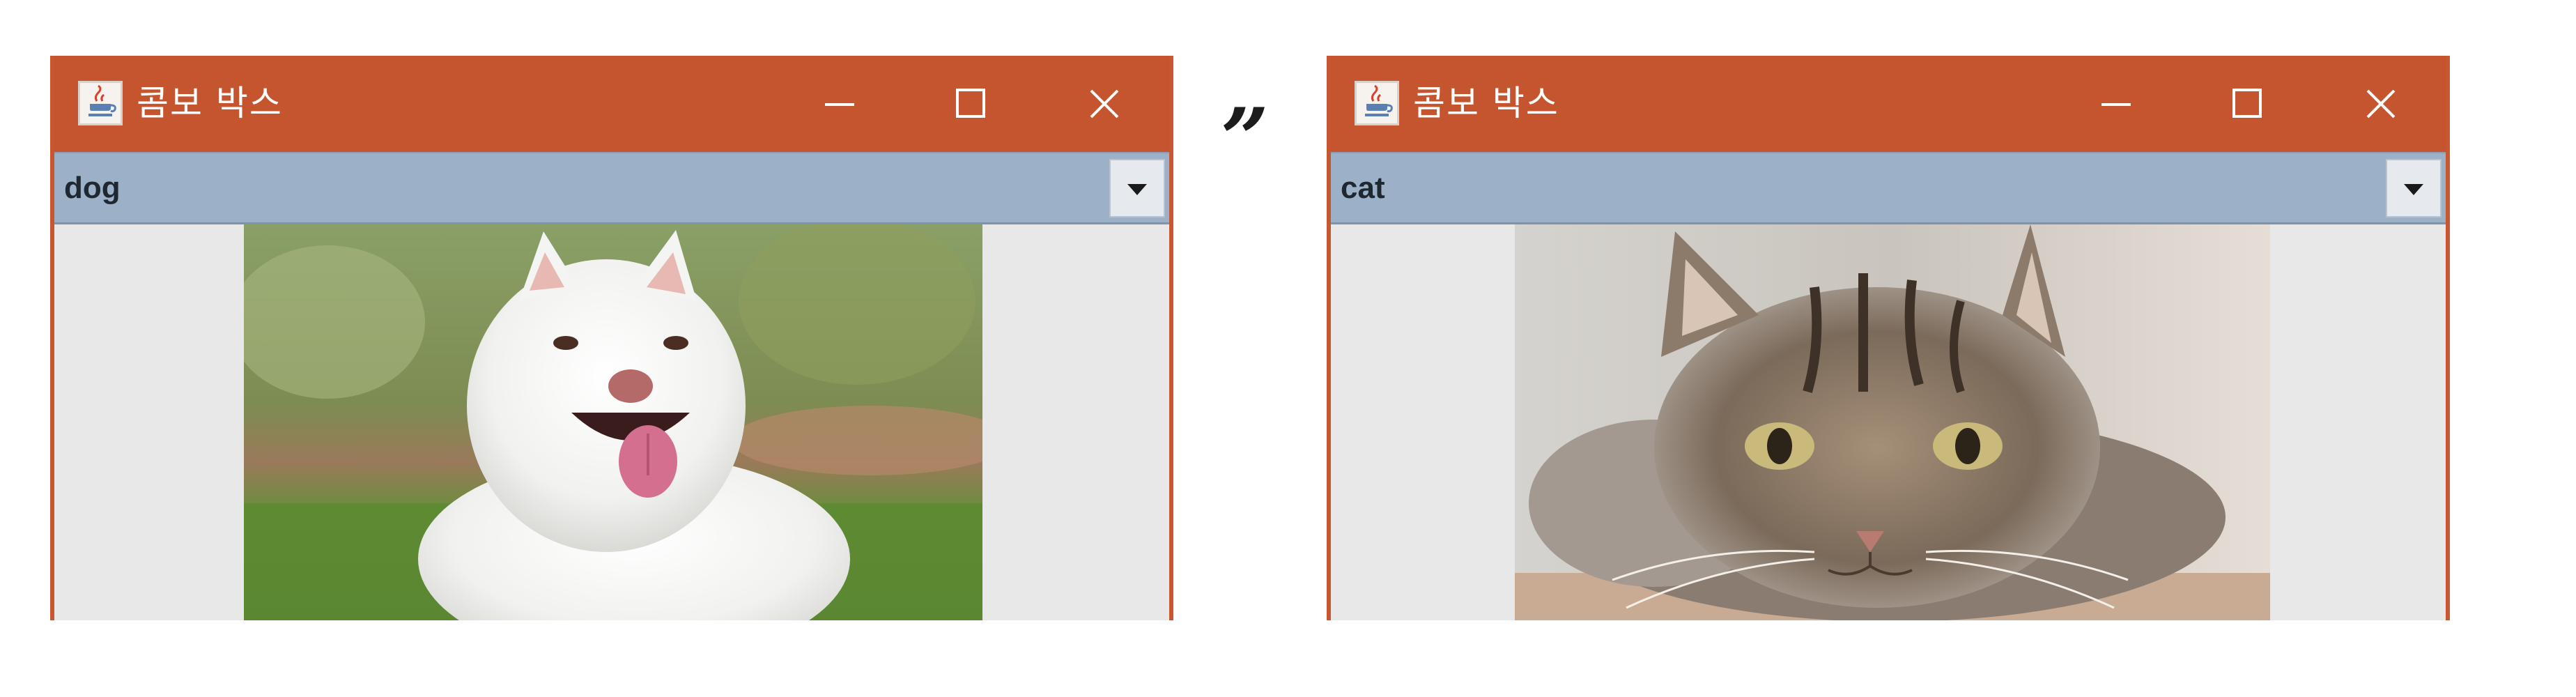 Image resolution: width=2576 pixels, height=697 pixels. Describe the element at coordinates (1363, 188) in the screenshot. I see `combo-selected-value: cat` at that location.